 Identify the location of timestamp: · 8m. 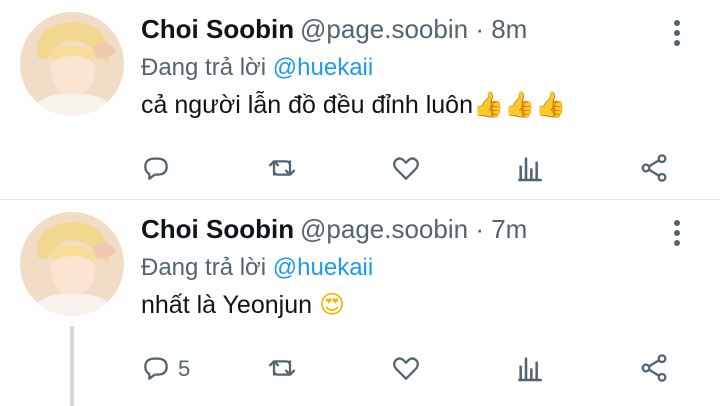
(501, 29).